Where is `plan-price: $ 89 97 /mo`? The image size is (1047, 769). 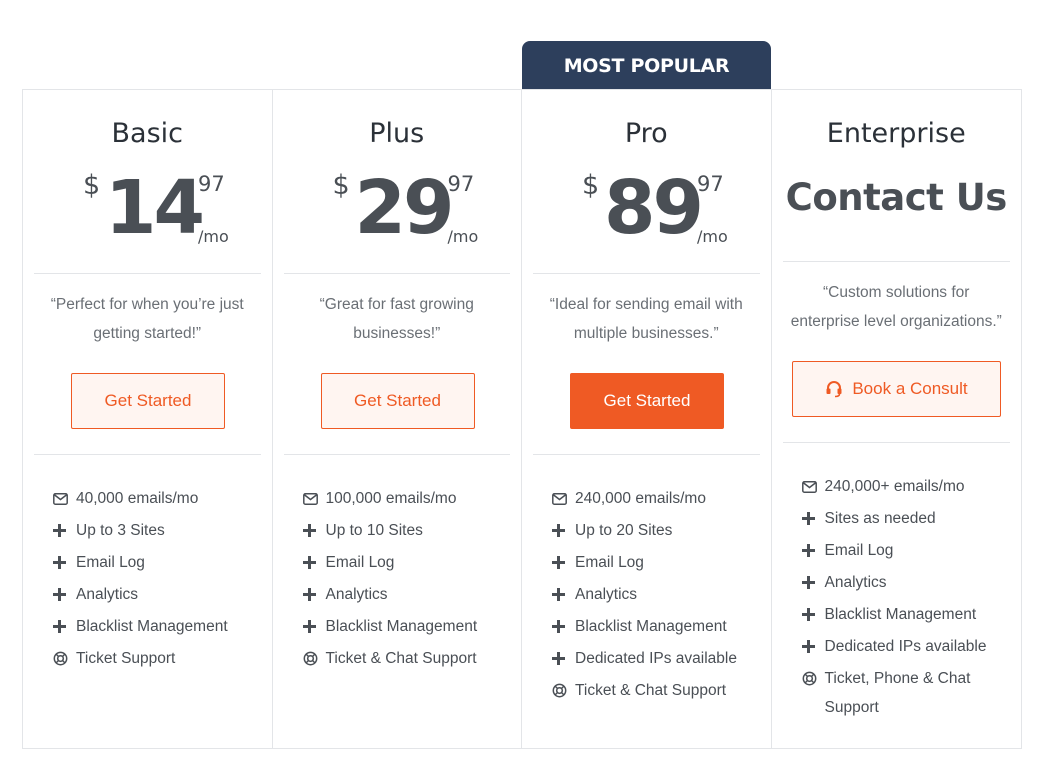
plan-price: $ 89 97 /mo is located at coordinates (646, 205).